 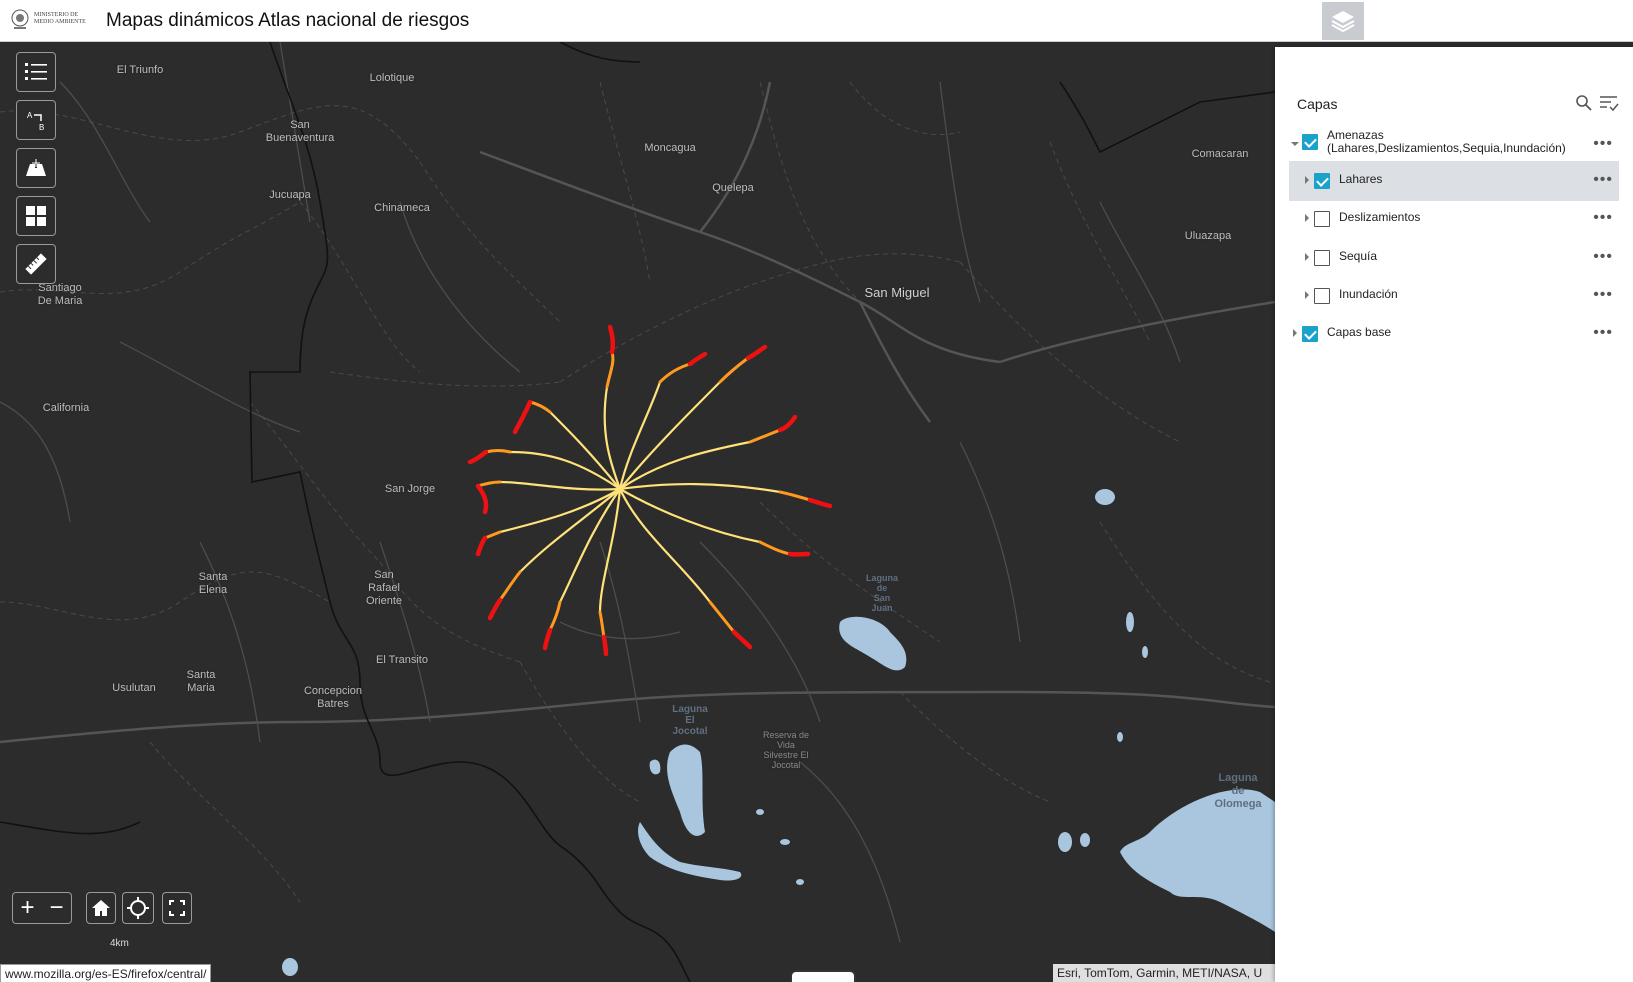 What do you see at coordinates (384, 588) in the screenshot?
I see `place-label: San Rafael Oriente` at bounding box center [384, 588].